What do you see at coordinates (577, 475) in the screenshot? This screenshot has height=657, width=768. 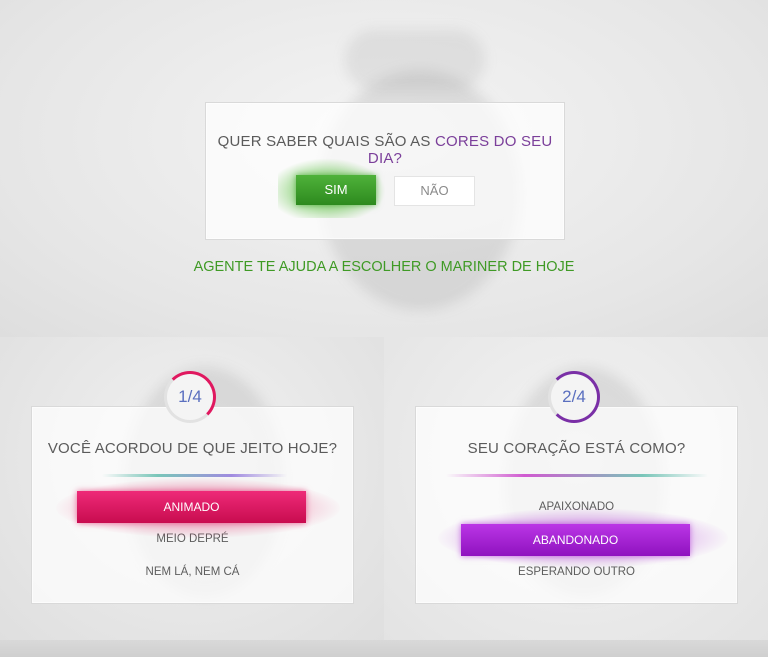 I see `question-2-divider` at bounding box center [577, 475].